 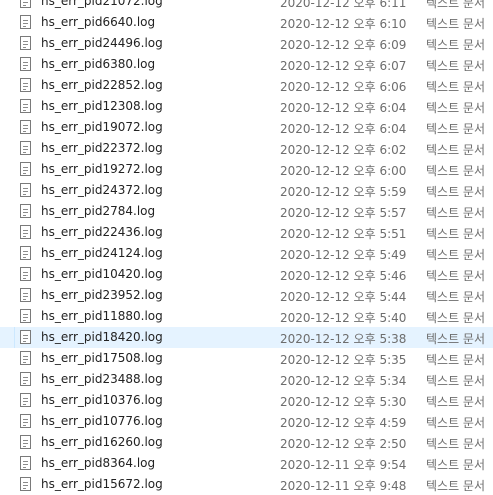 I want to click on file-name: hs_err_pid17508.log, so click(x=102, y=358).